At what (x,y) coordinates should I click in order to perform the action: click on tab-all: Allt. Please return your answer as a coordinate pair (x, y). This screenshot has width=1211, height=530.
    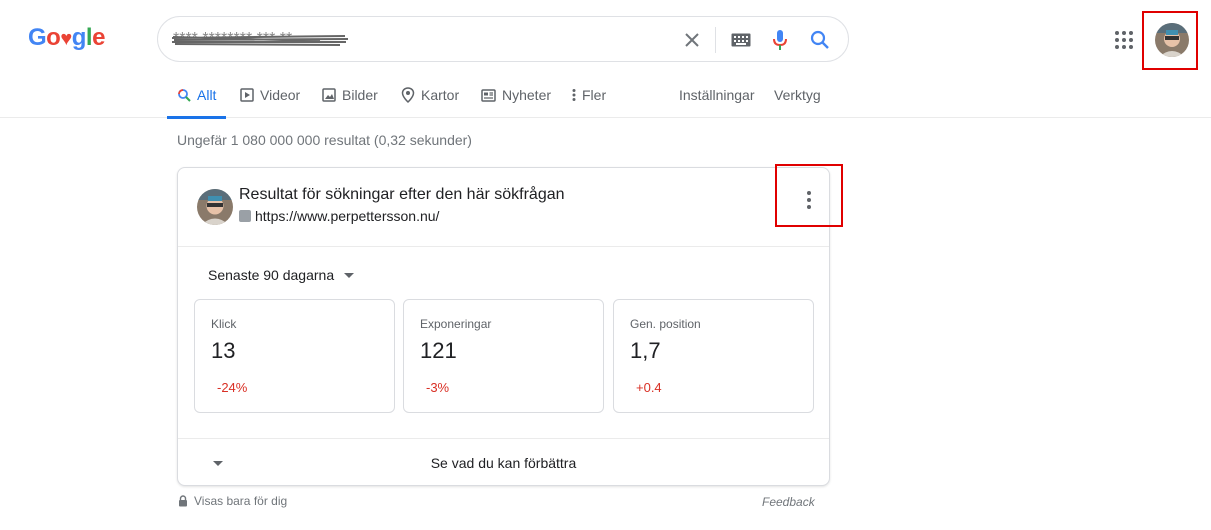
    Looking at the image, I should click on (197, 95).